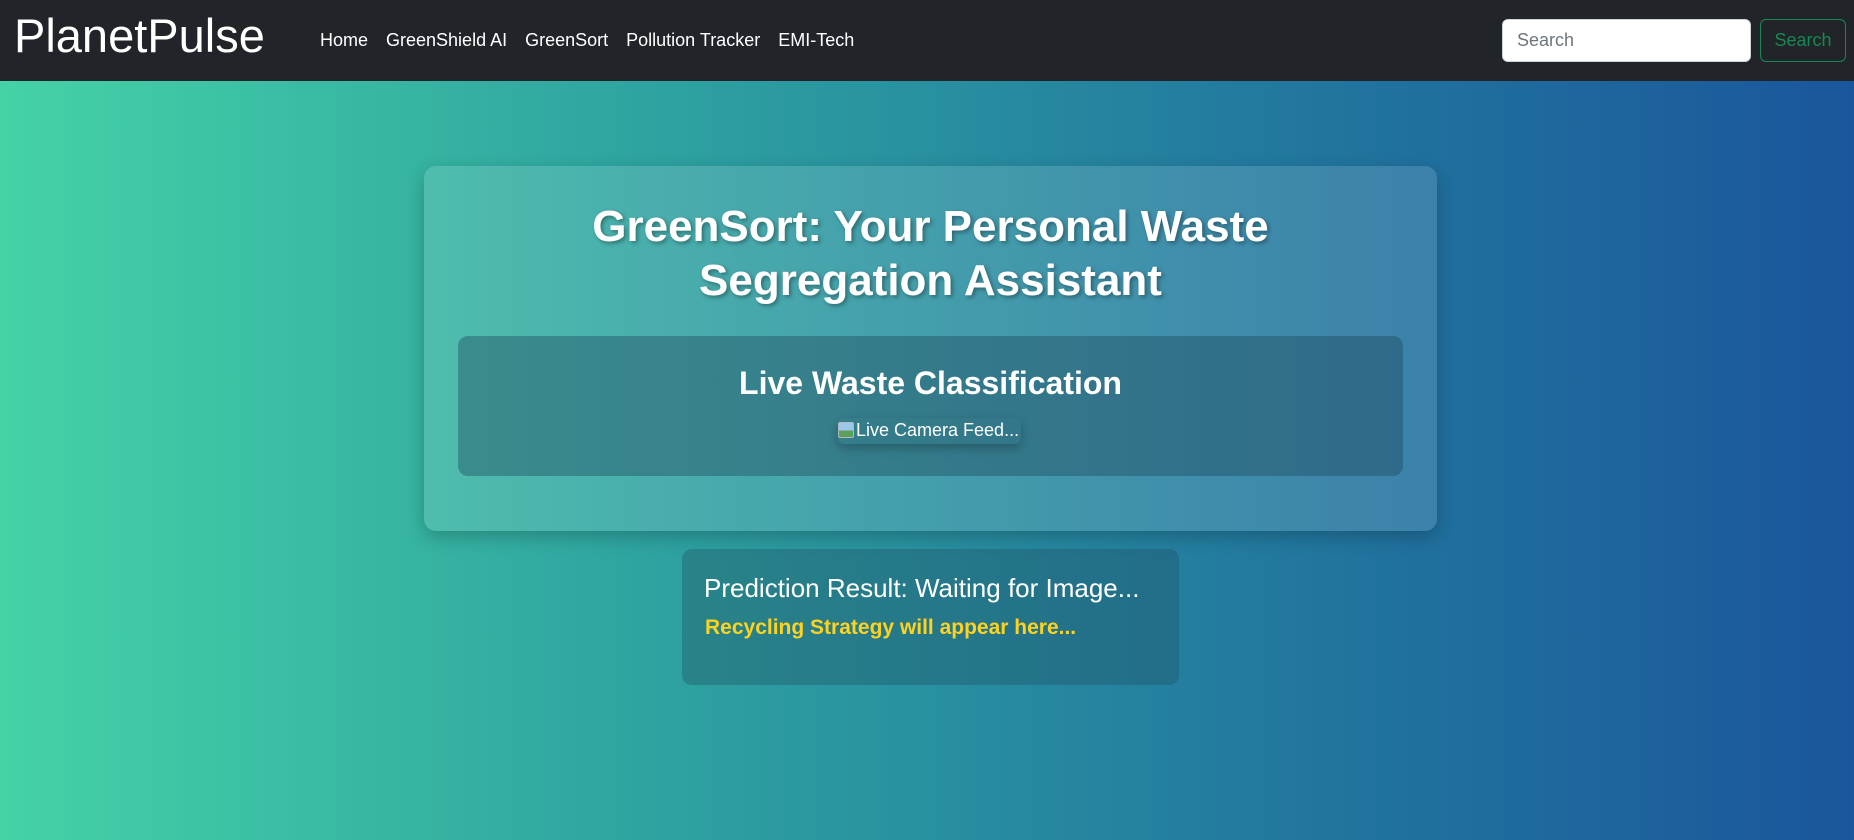  I want to click on nav-link-pollution-tracker: Pollution Tracker, so click(693, 40).